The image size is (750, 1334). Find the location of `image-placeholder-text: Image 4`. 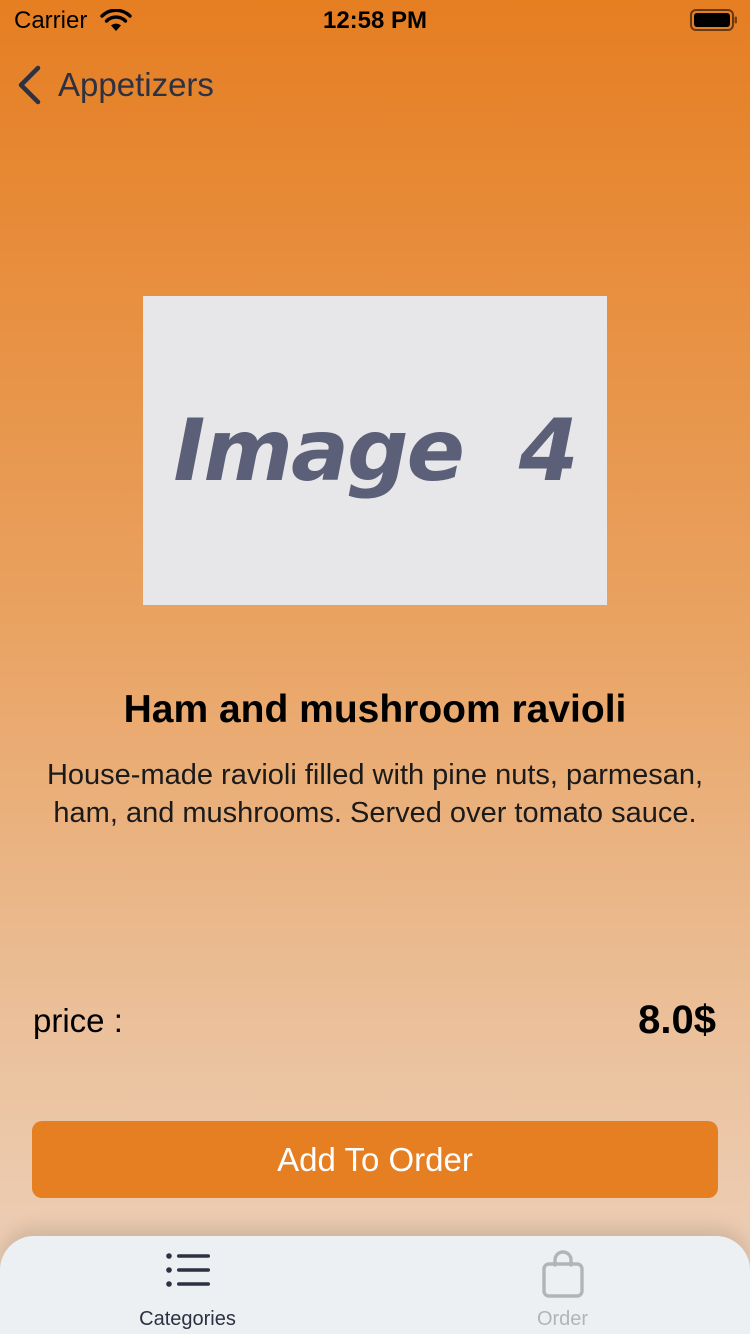

image-placeholder-text: Image 4 is located at coordinates (375, 450).